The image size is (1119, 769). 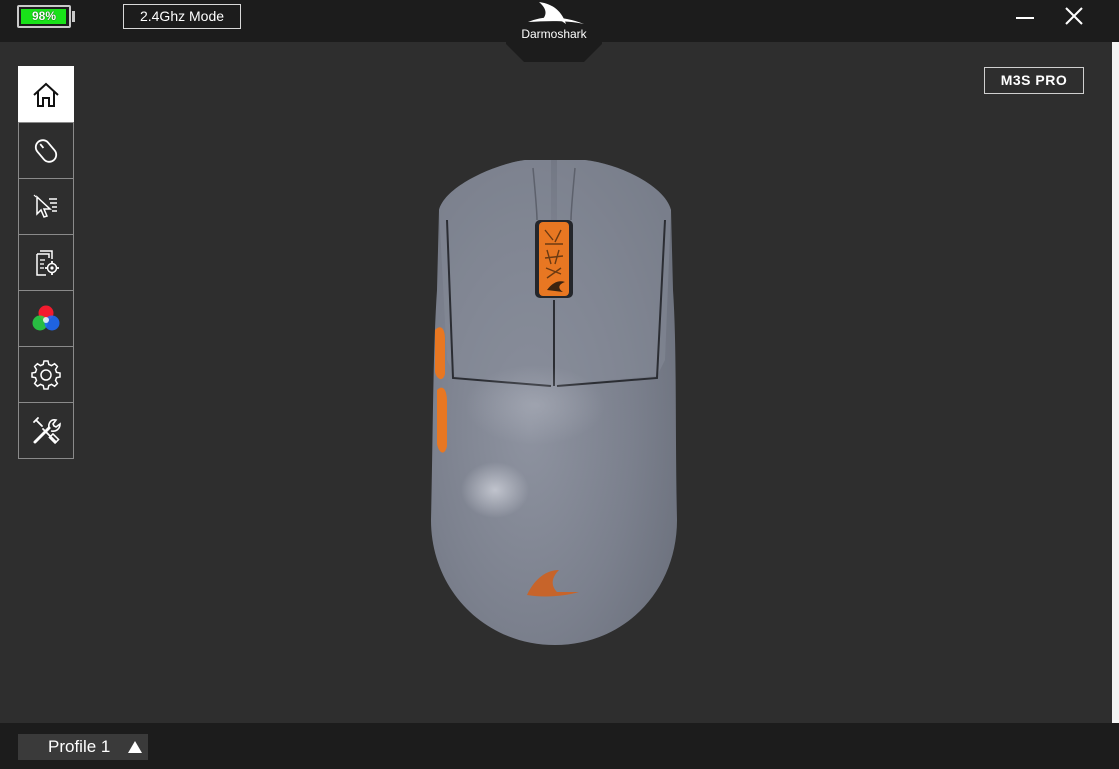 What do you see at coordinates (559, 746) in the screenshot?
I see `footer-bar` at bounding box center [559, 746].